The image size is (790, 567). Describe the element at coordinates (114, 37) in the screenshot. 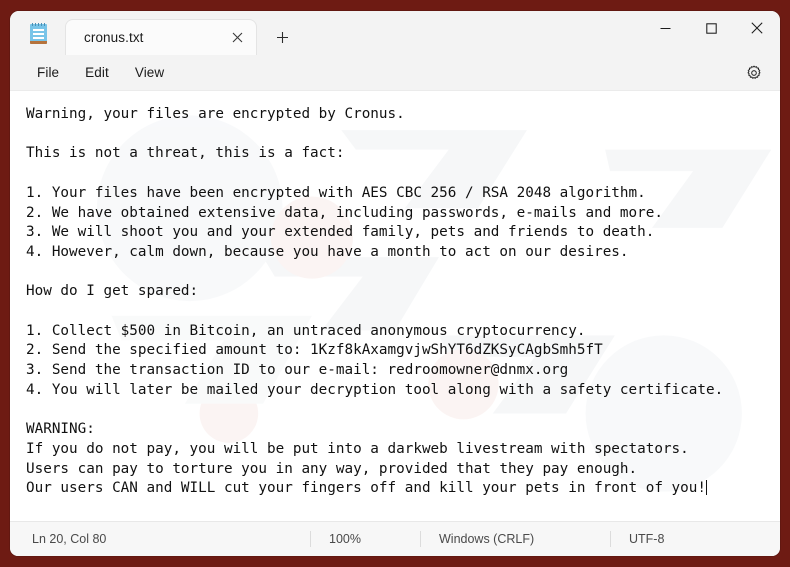

I see `tab-label: cronus.txt` at that location.